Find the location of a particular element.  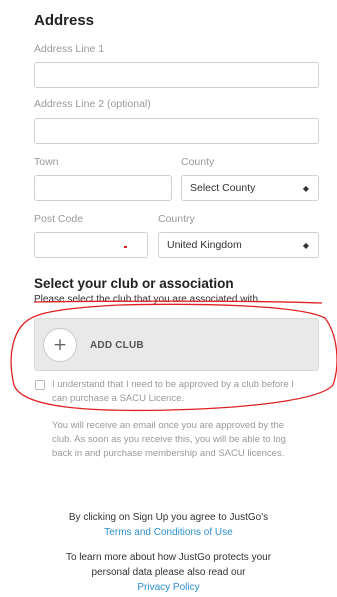

terms-link: Terms and Conditions of Use is located at coordinates (168, 532).